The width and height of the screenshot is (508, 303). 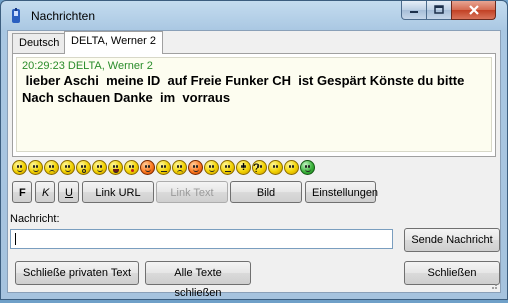 I want to click on tab-delta-werner: DELTA, Werner 2, so click(x=113, y=42).